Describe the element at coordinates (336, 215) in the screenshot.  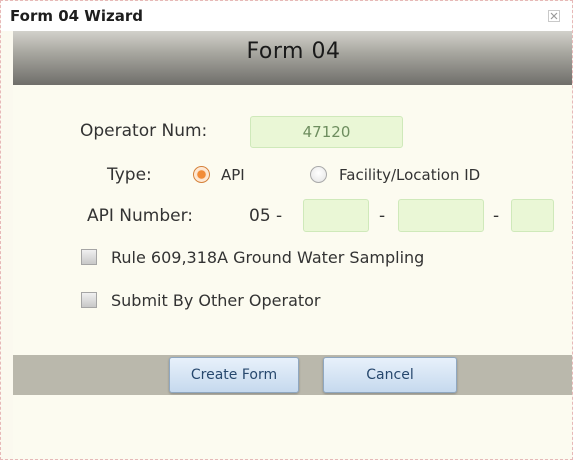
I see `api-part1-input` at that location.